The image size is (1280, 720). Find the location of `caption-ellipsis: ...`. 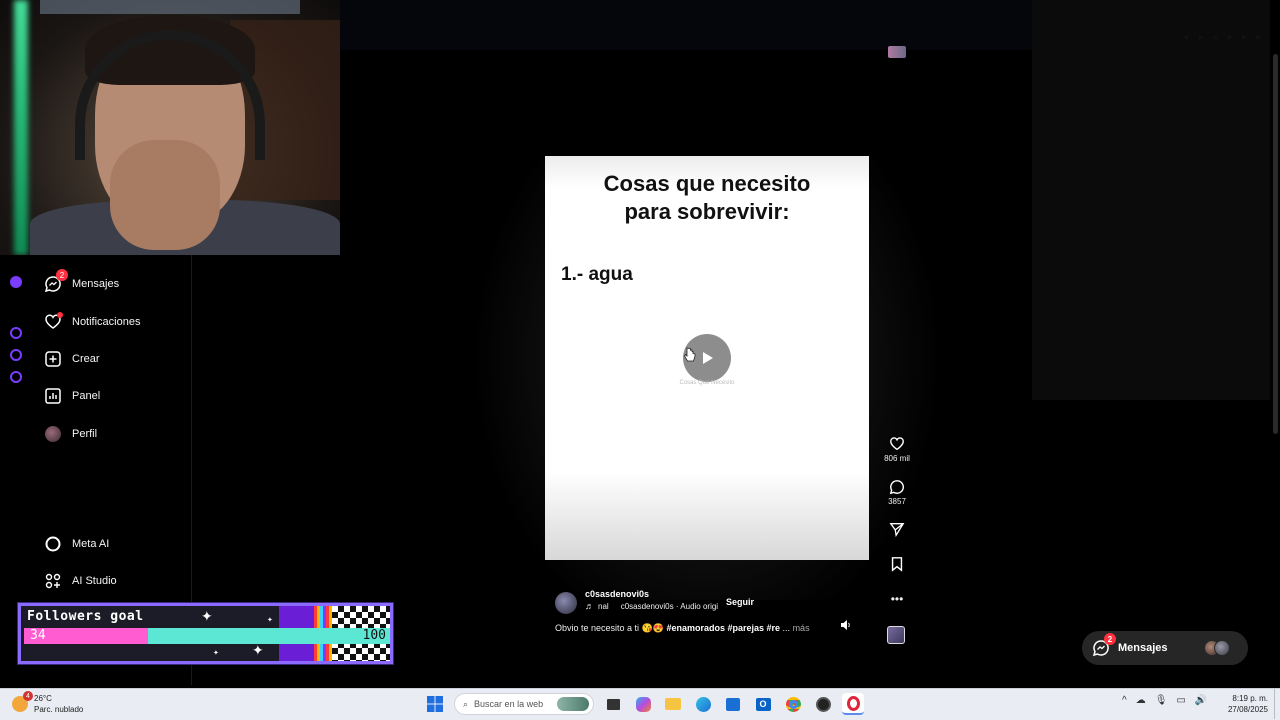

caption-ellipsis: ... is located at coordinates (786, 628).